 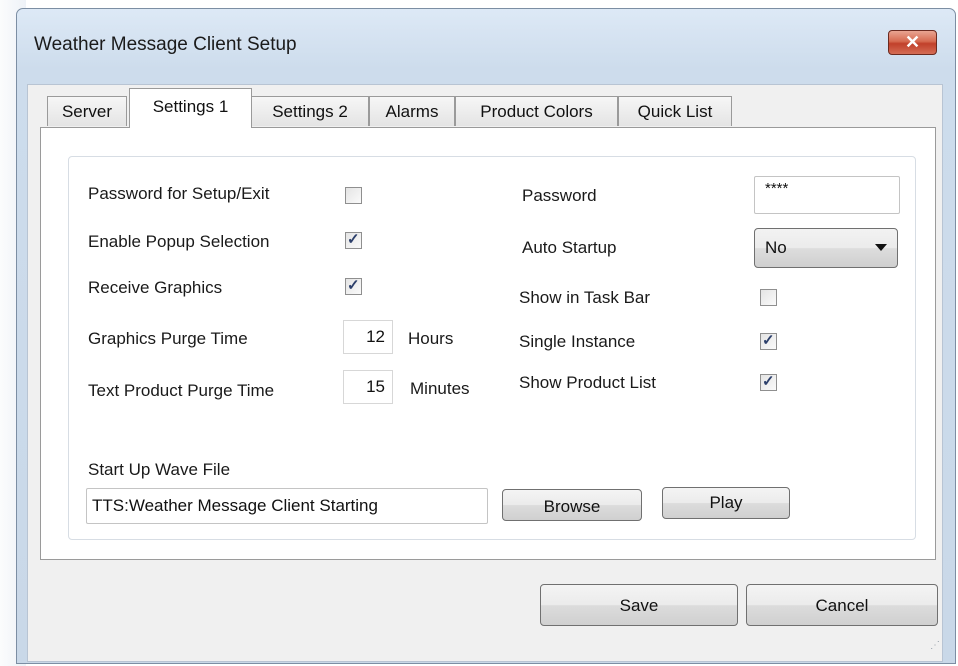 I want to click on chevron-down-icon, so click(x=881, y=247).